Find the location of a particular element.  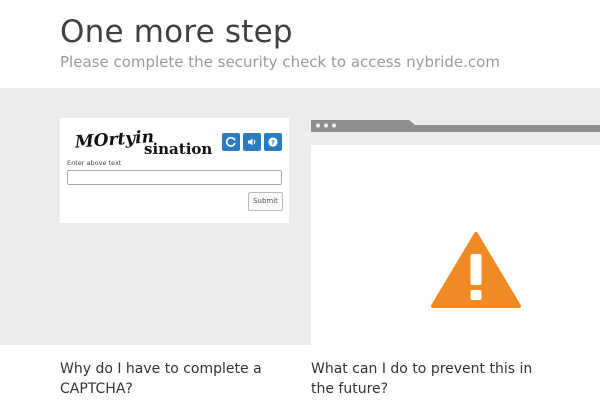

captcha-response-input is located at coordinates (174, 177).